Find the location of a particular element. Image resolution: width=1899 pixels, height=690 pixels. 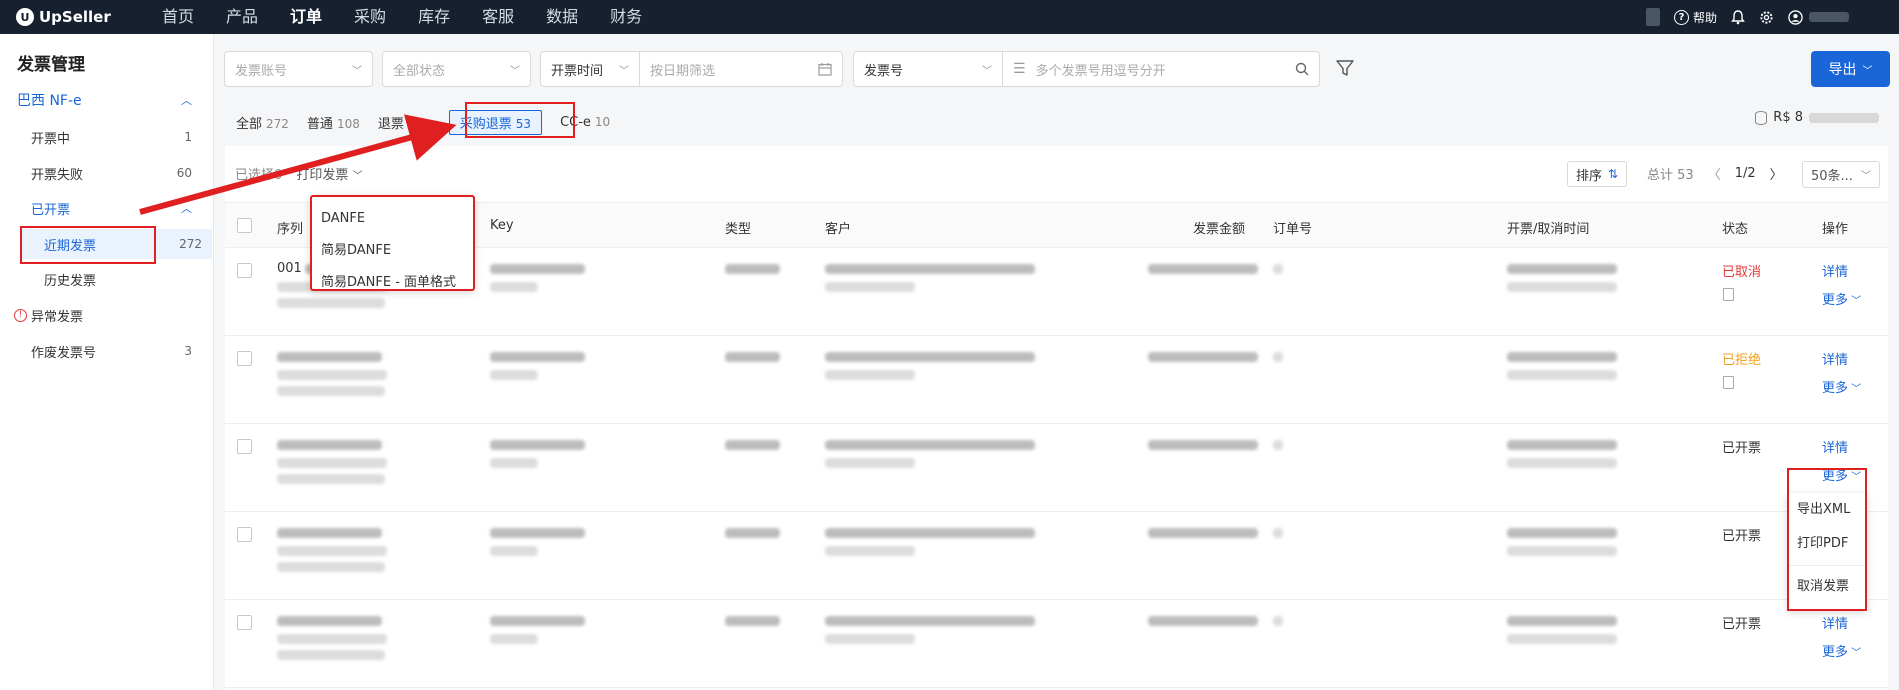

database-icon is located at coordinates (1761, 117).